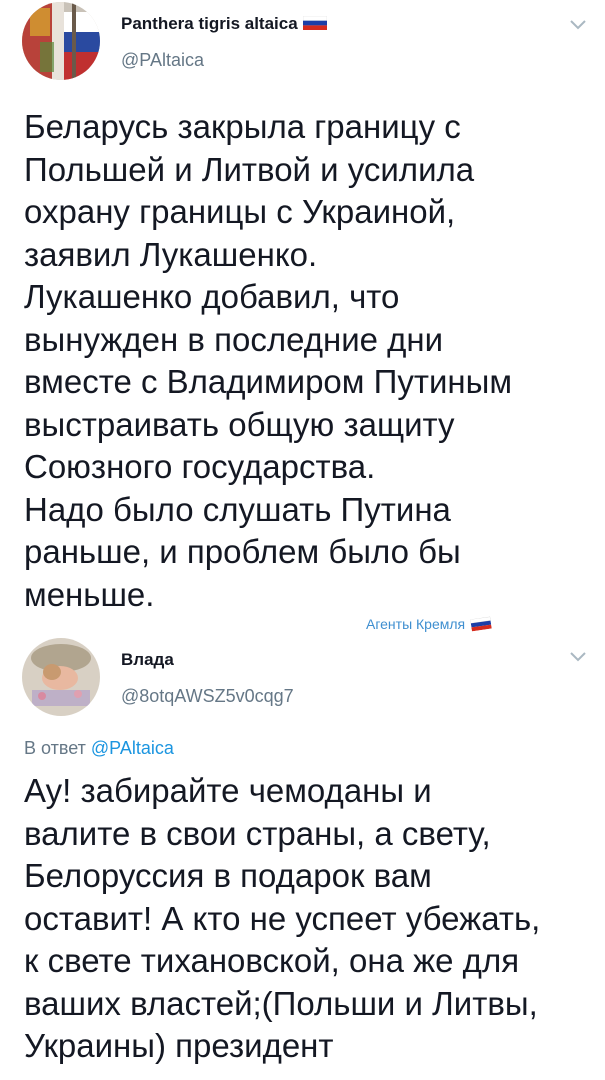 The image size is (605, 1080). Describe the element at coordinates (240, 211) in the screenshot. I see `text-line: охрану границы с Украиной,` at that location.